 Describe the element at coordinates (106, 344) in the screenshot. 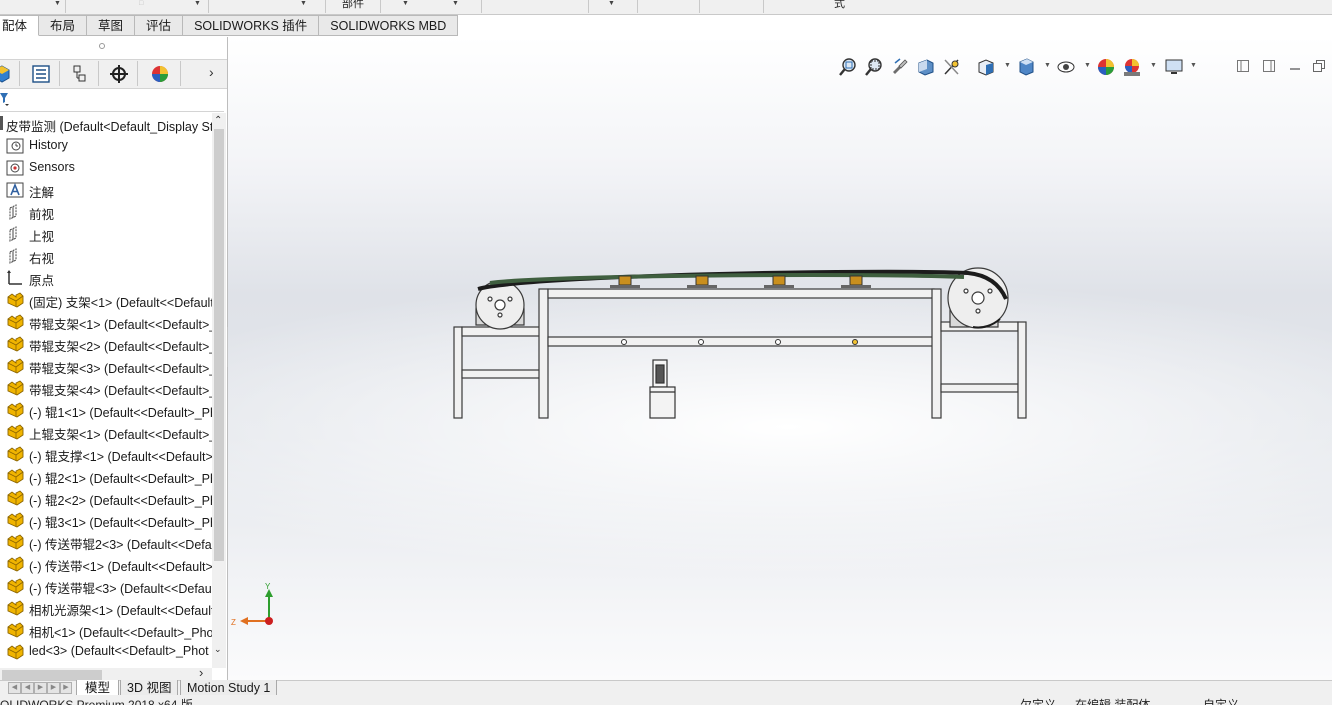

I see `tree-item: 带辊支架<2> (Default<<Default>_Phot` at that location.